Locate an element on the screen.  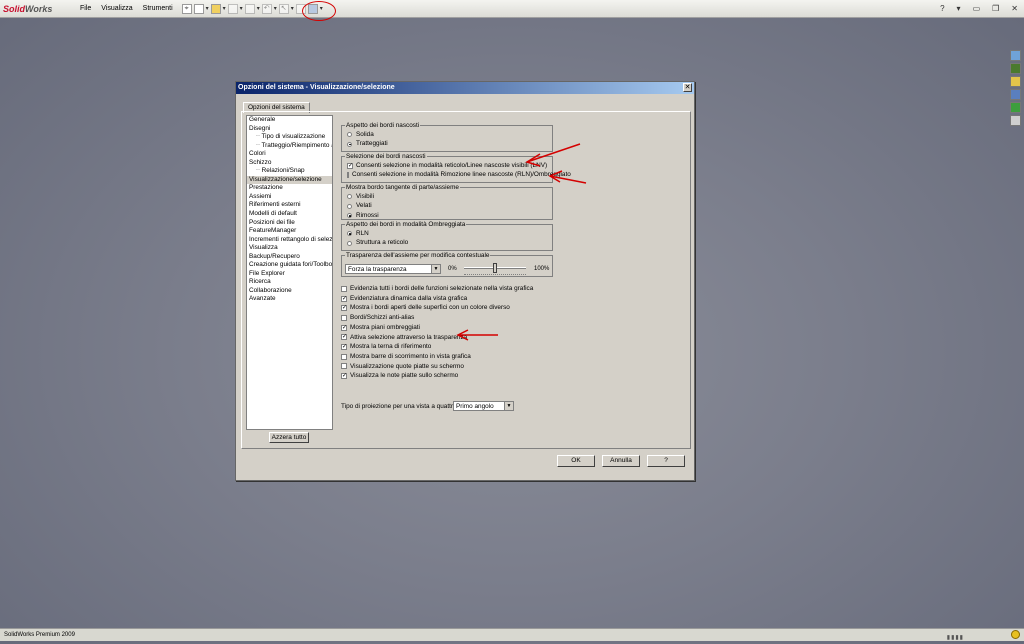
tree-item: Disegni is located at coordinates (289, 129).